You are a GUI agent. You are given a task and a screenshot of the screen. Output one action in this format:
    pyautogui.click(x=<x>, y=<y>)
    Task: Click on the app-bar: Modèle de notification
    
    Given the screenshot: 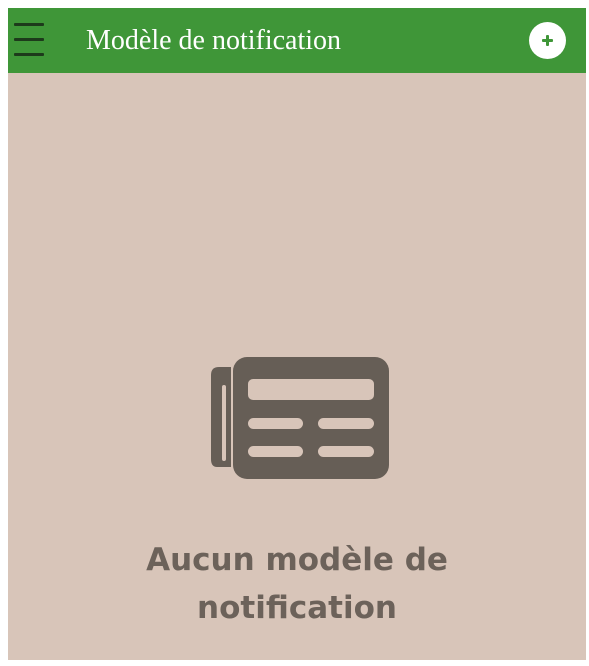 What is the action you would take?
    pyautogui.click(x=297, y=40)
    